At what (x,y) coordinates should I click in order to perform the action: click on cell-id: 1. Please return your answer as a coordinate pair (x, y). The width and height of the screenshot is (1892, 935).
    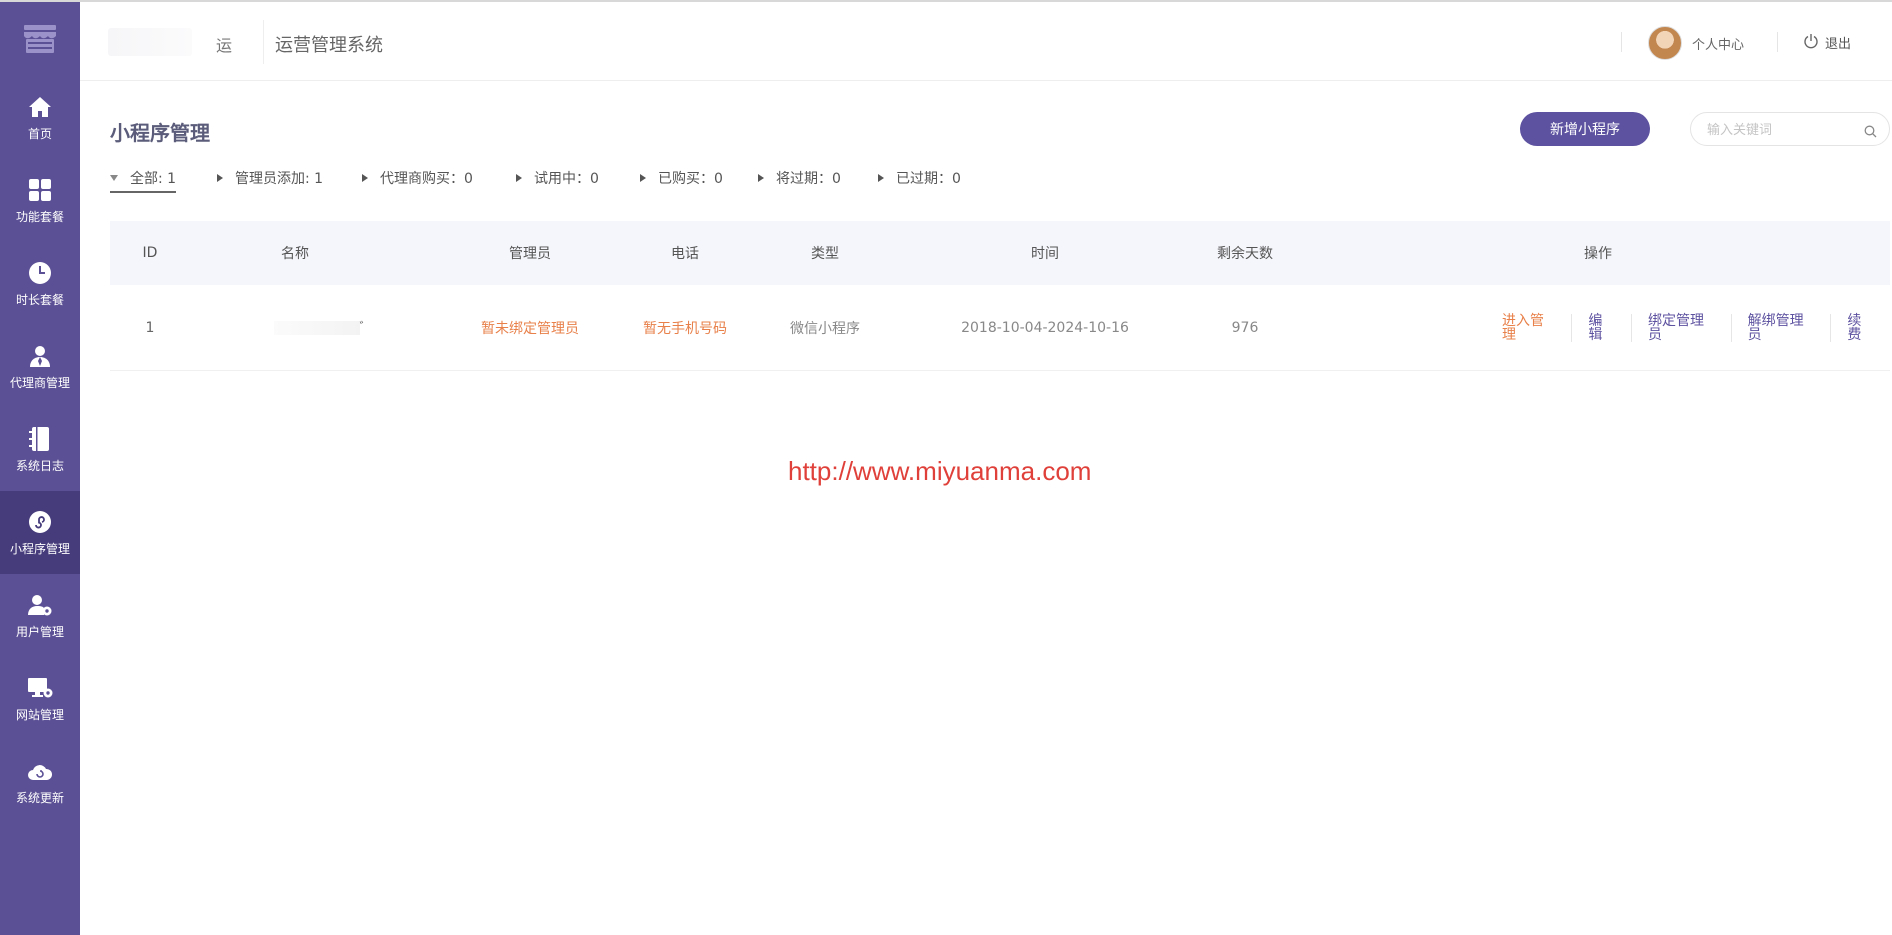
    Looking at the image, I should click on (150, 327).